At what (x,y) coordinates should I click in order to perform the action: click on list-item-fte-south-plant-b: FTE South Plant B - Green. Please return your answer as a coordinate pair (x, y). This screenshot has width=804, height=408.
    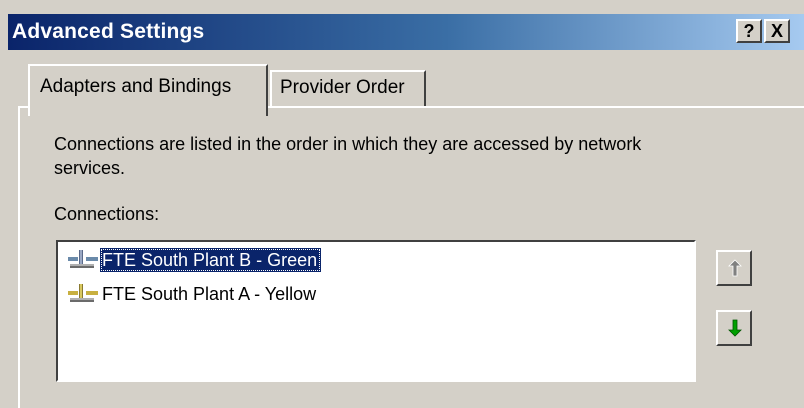
    Looking at the image, I should click on (194, 260).